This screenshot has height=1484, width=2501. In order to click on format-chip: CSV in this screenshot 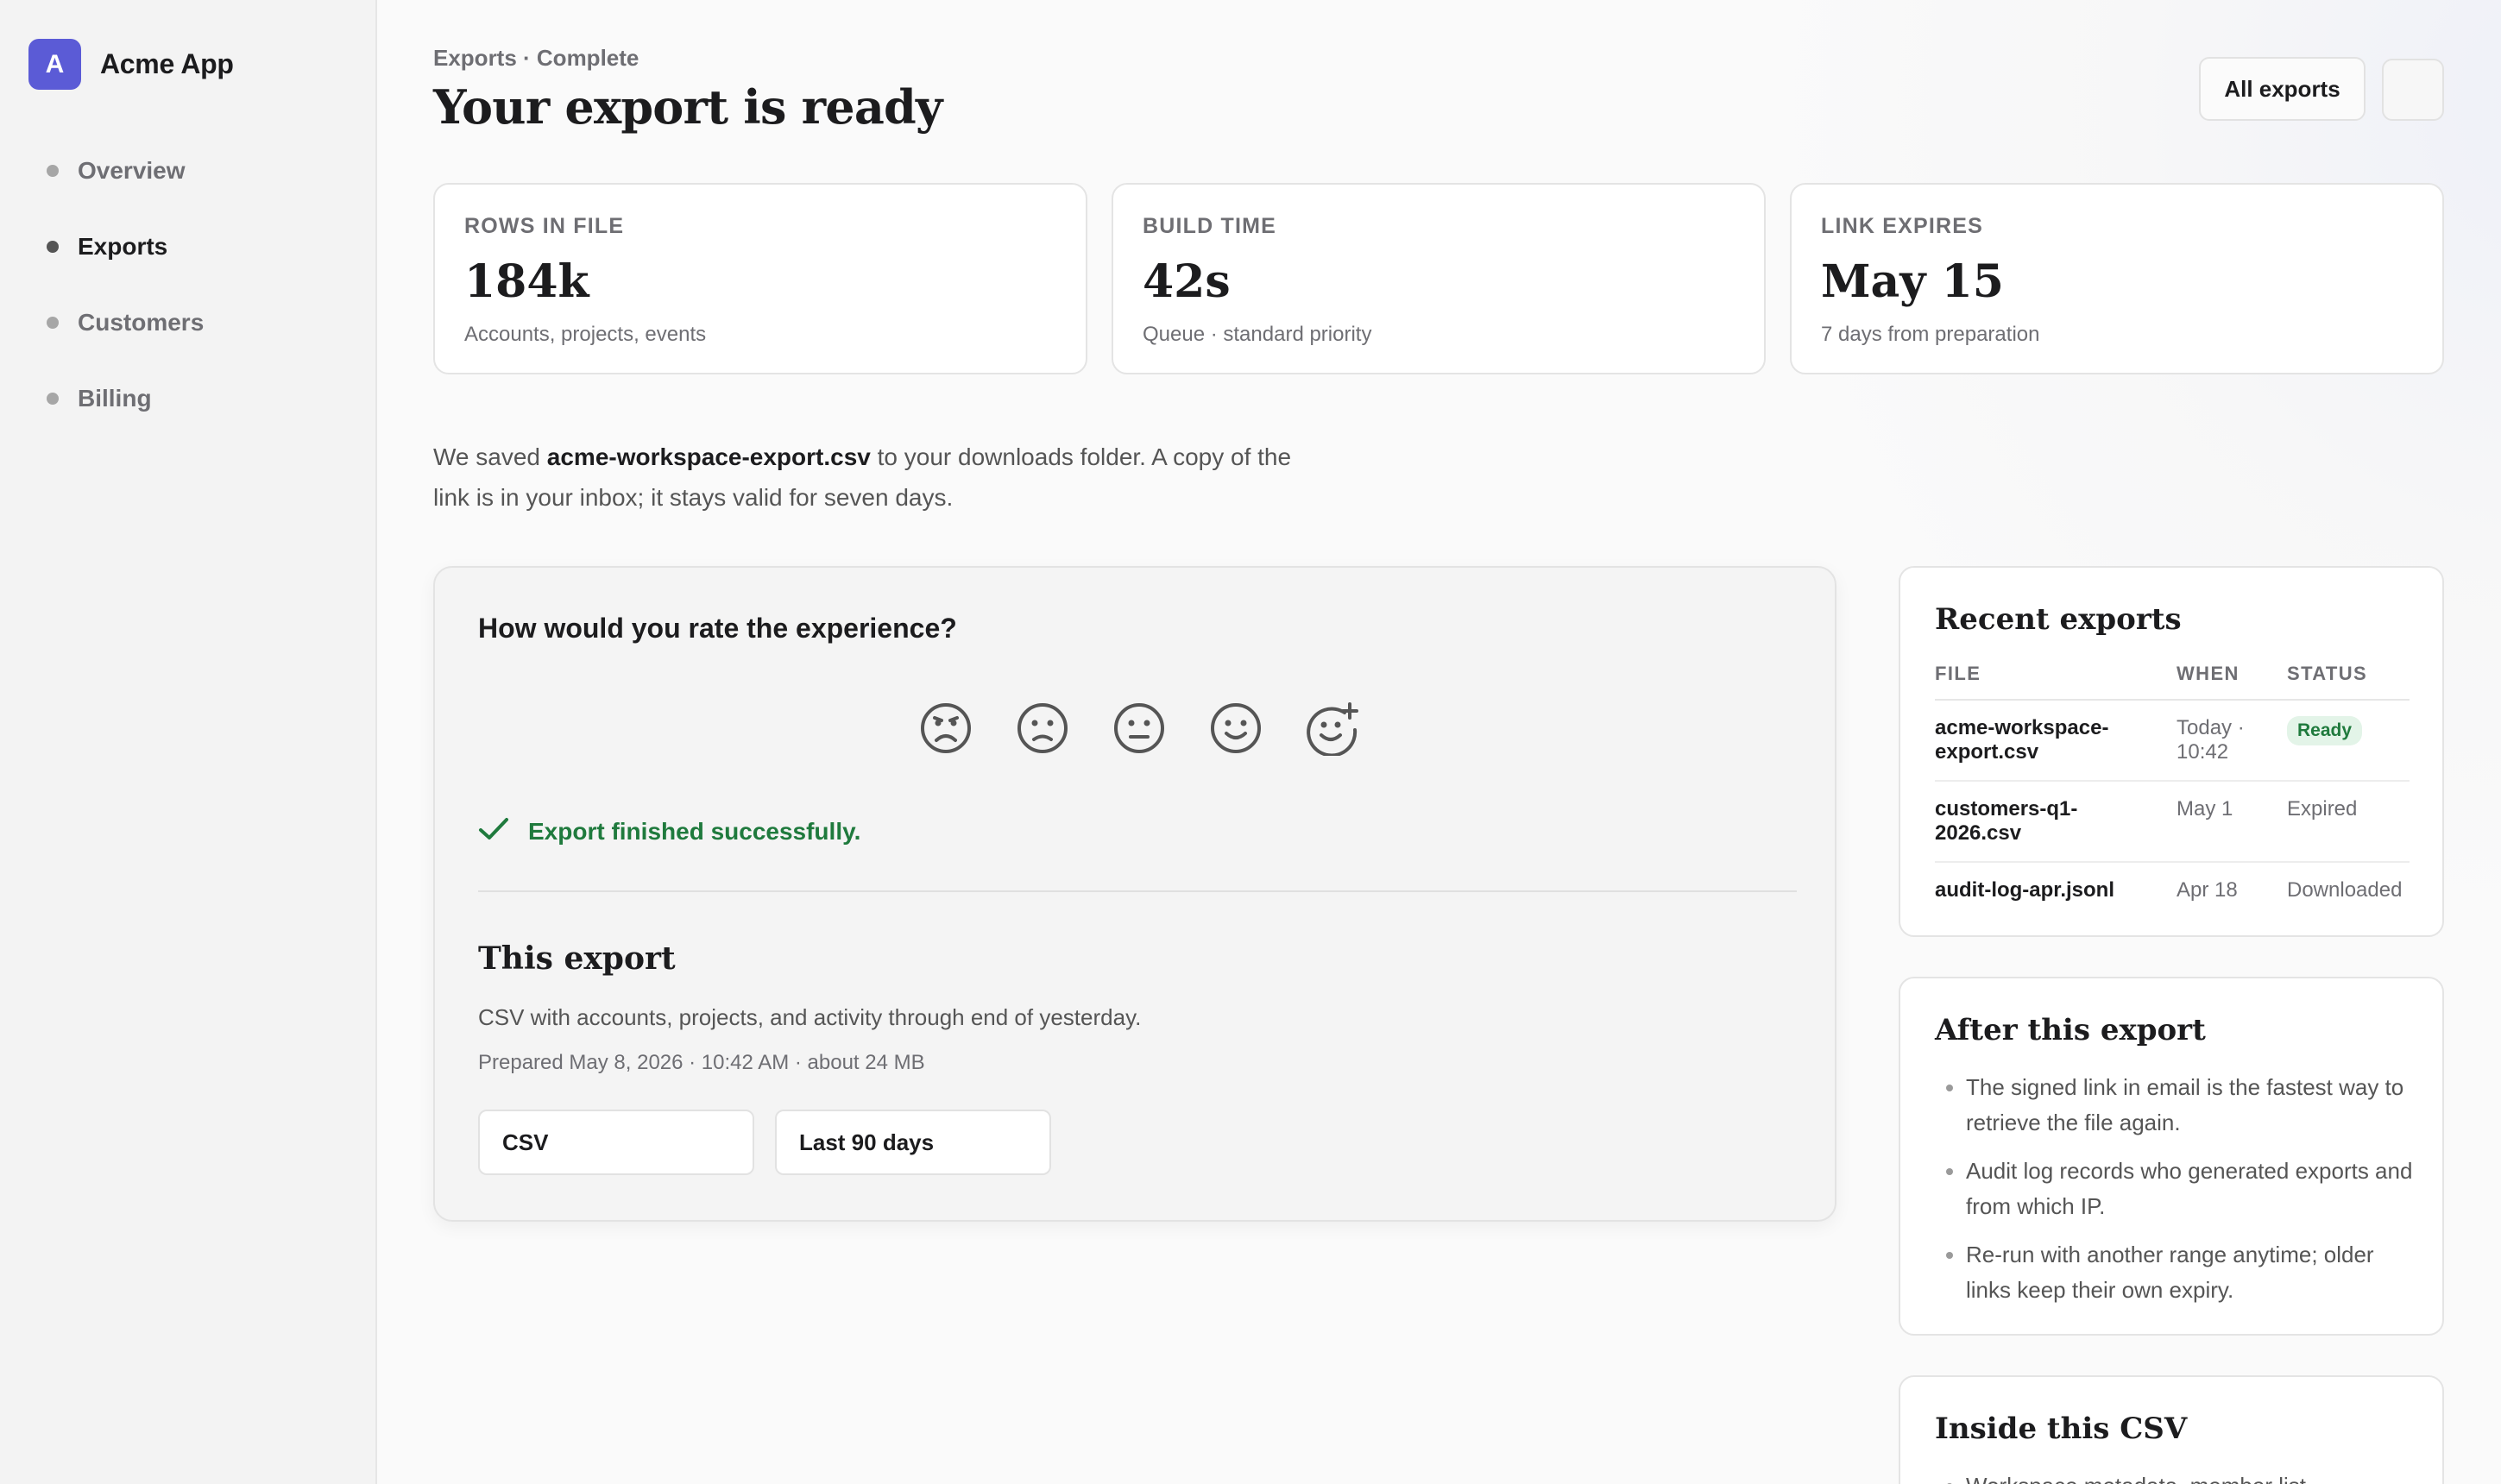, I will do `click(616, 1142)`.